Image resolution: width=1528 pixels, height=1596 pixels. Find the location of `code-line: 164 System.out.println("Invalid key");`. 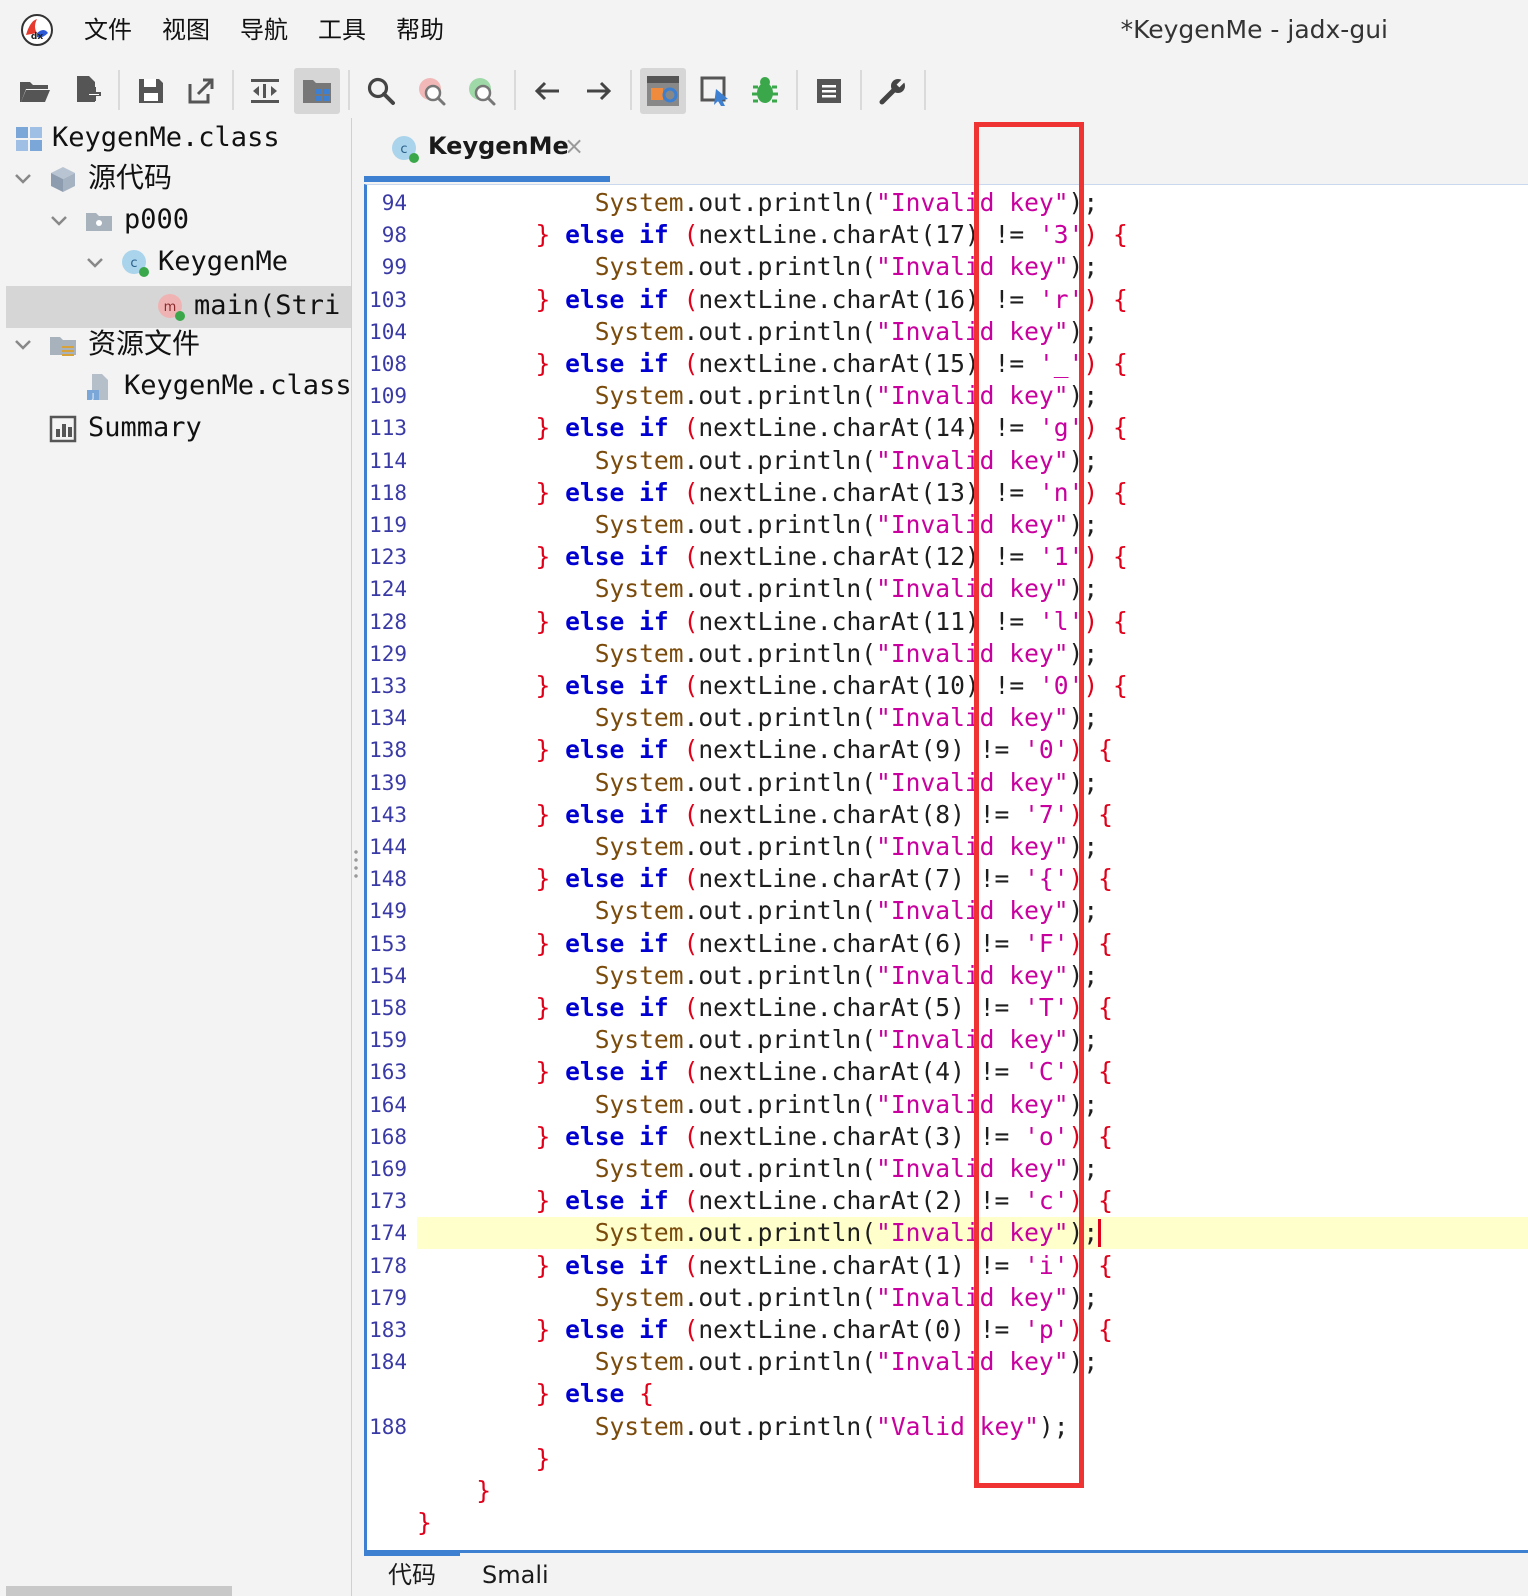

code-line: 164 System.out.println("Invalid key"); is located at coordinates (947, 1105).